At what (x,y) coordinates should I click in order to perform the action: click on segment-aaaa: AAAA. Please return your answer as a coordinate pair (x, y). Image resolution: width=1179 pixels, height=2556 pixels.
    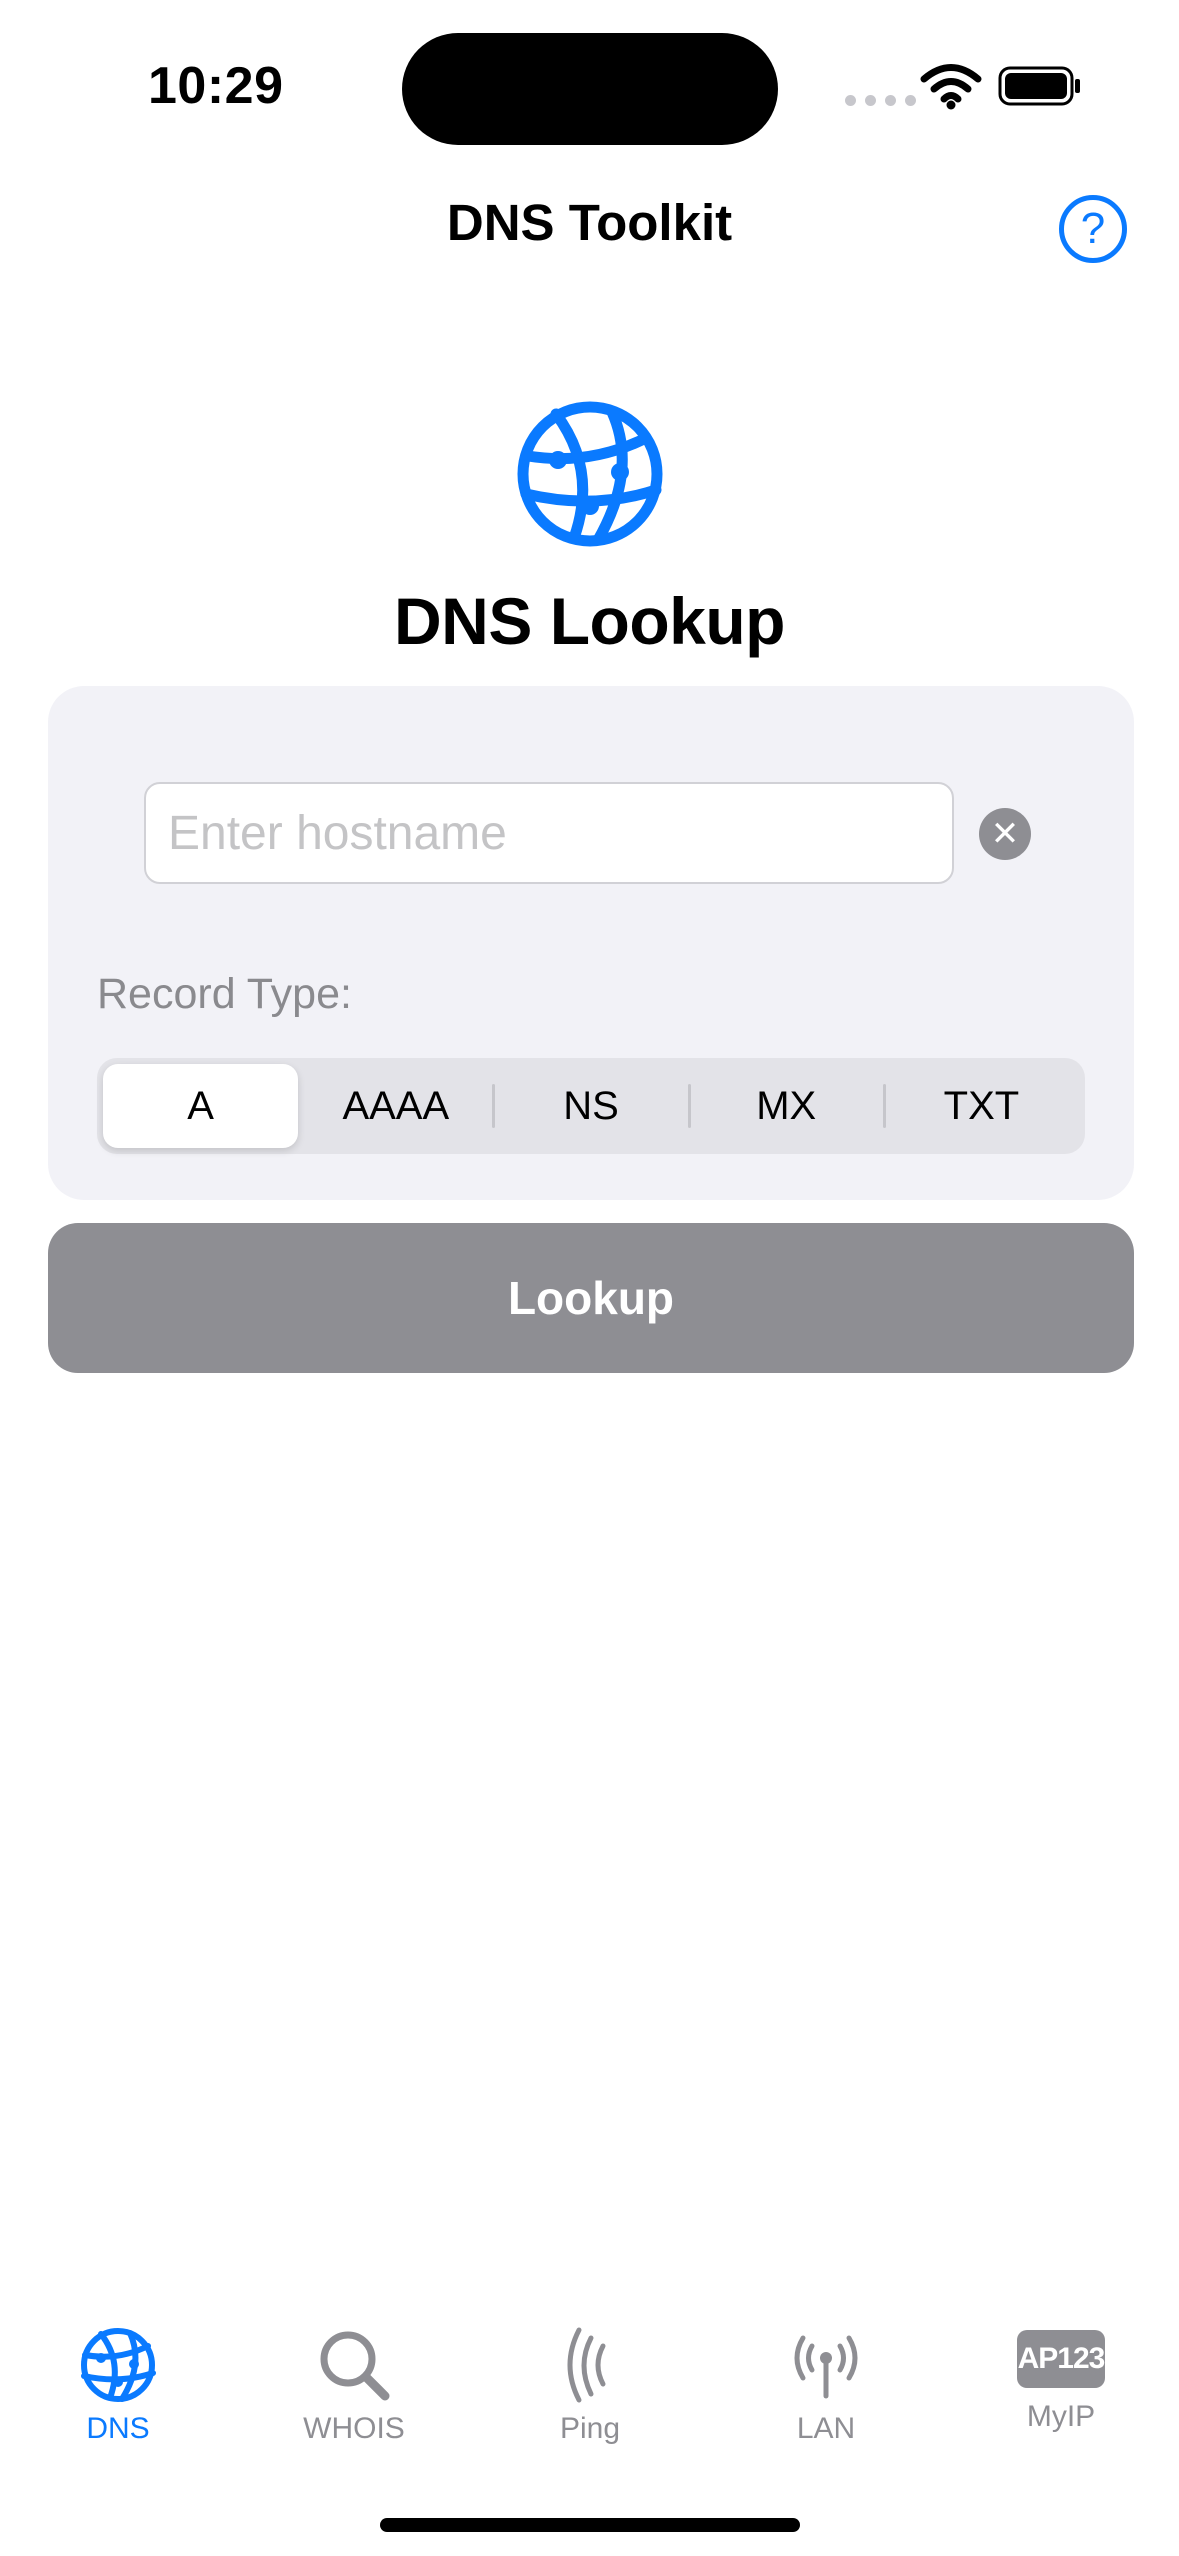
    Looking at the image, I should click on (395, 1106).